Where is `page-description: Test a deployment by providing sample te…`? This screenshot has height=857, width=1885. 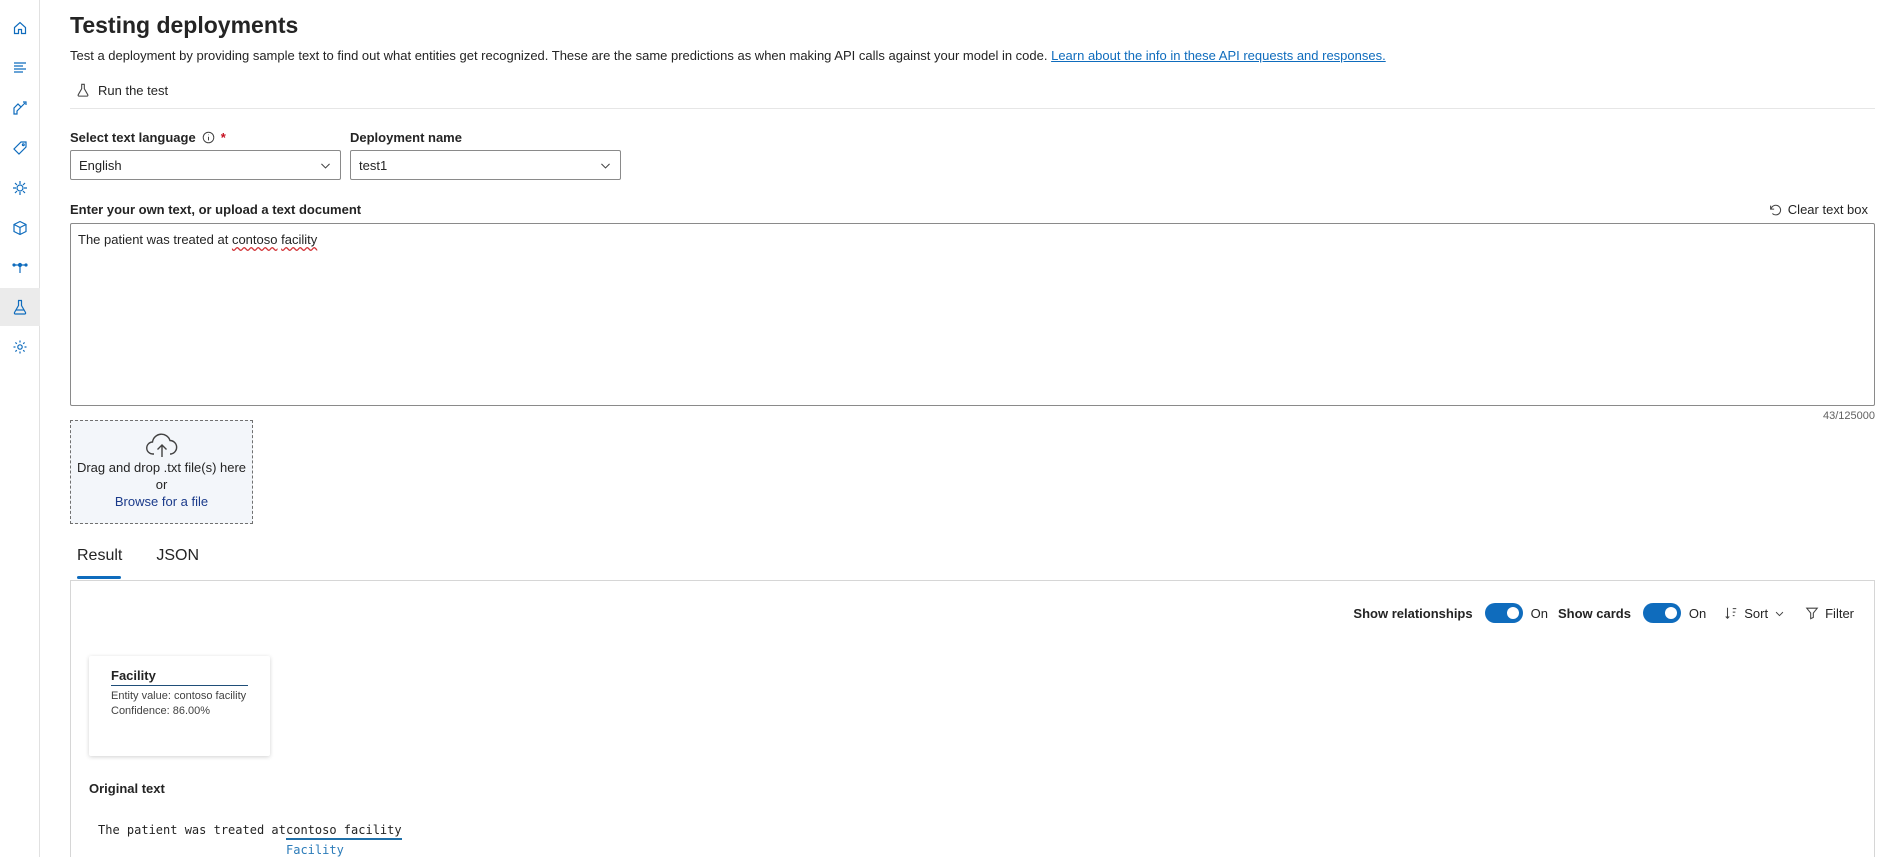 page-description: Test a deployment by providing sample te… is located at coordinates (728, 55).